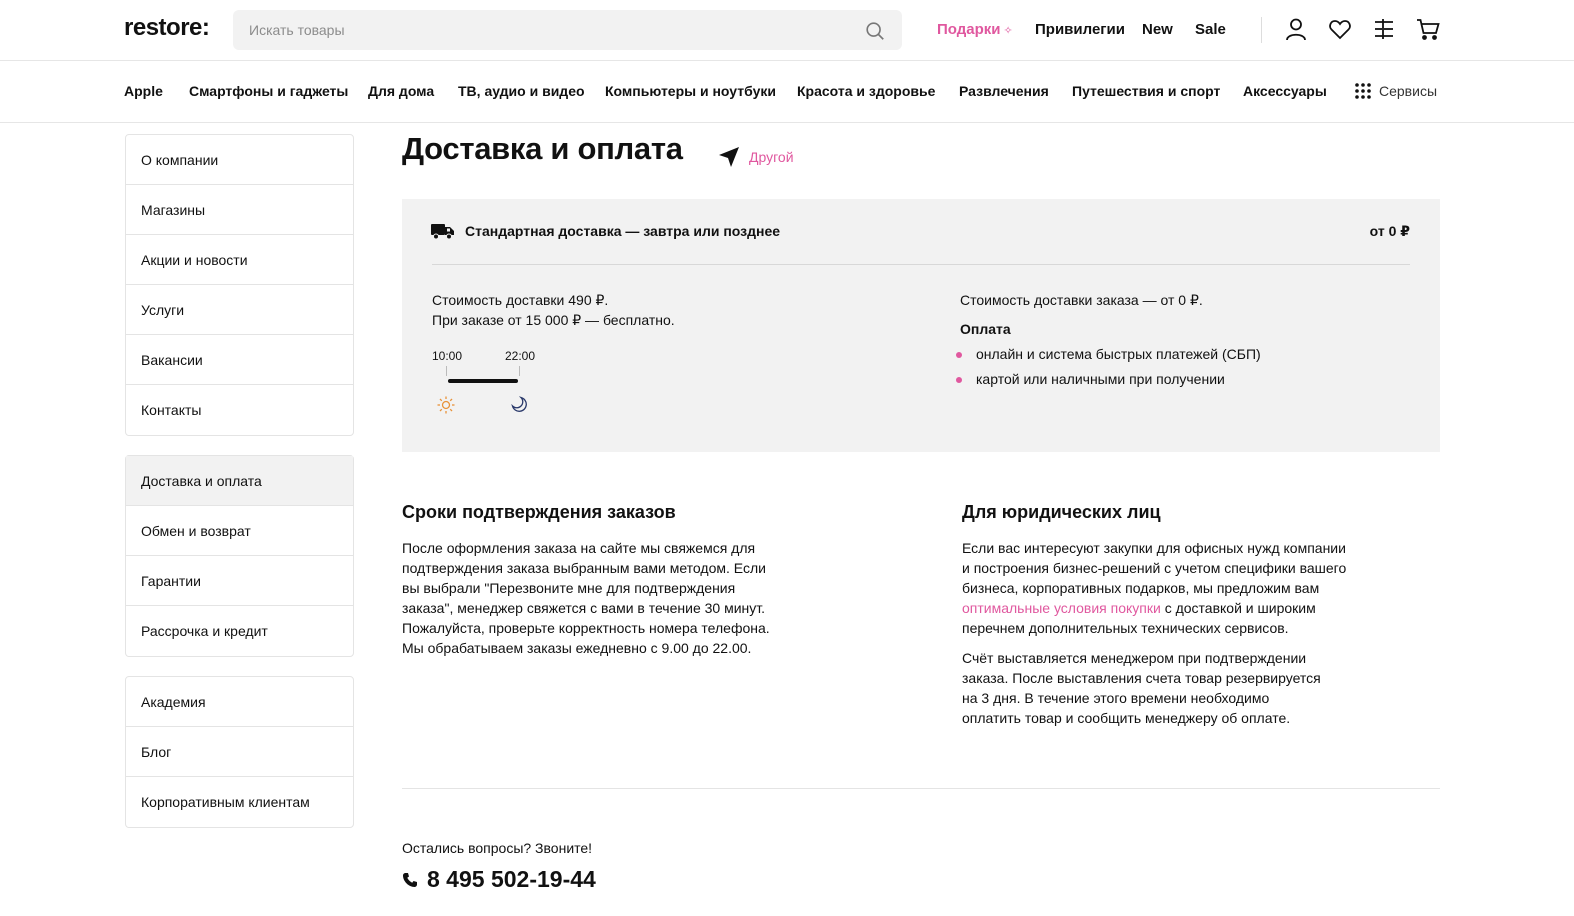 The image size is (1574, 916). Describe the element at coordinates (921, 264) in the screenshot. I see `panel-divider` at that location.